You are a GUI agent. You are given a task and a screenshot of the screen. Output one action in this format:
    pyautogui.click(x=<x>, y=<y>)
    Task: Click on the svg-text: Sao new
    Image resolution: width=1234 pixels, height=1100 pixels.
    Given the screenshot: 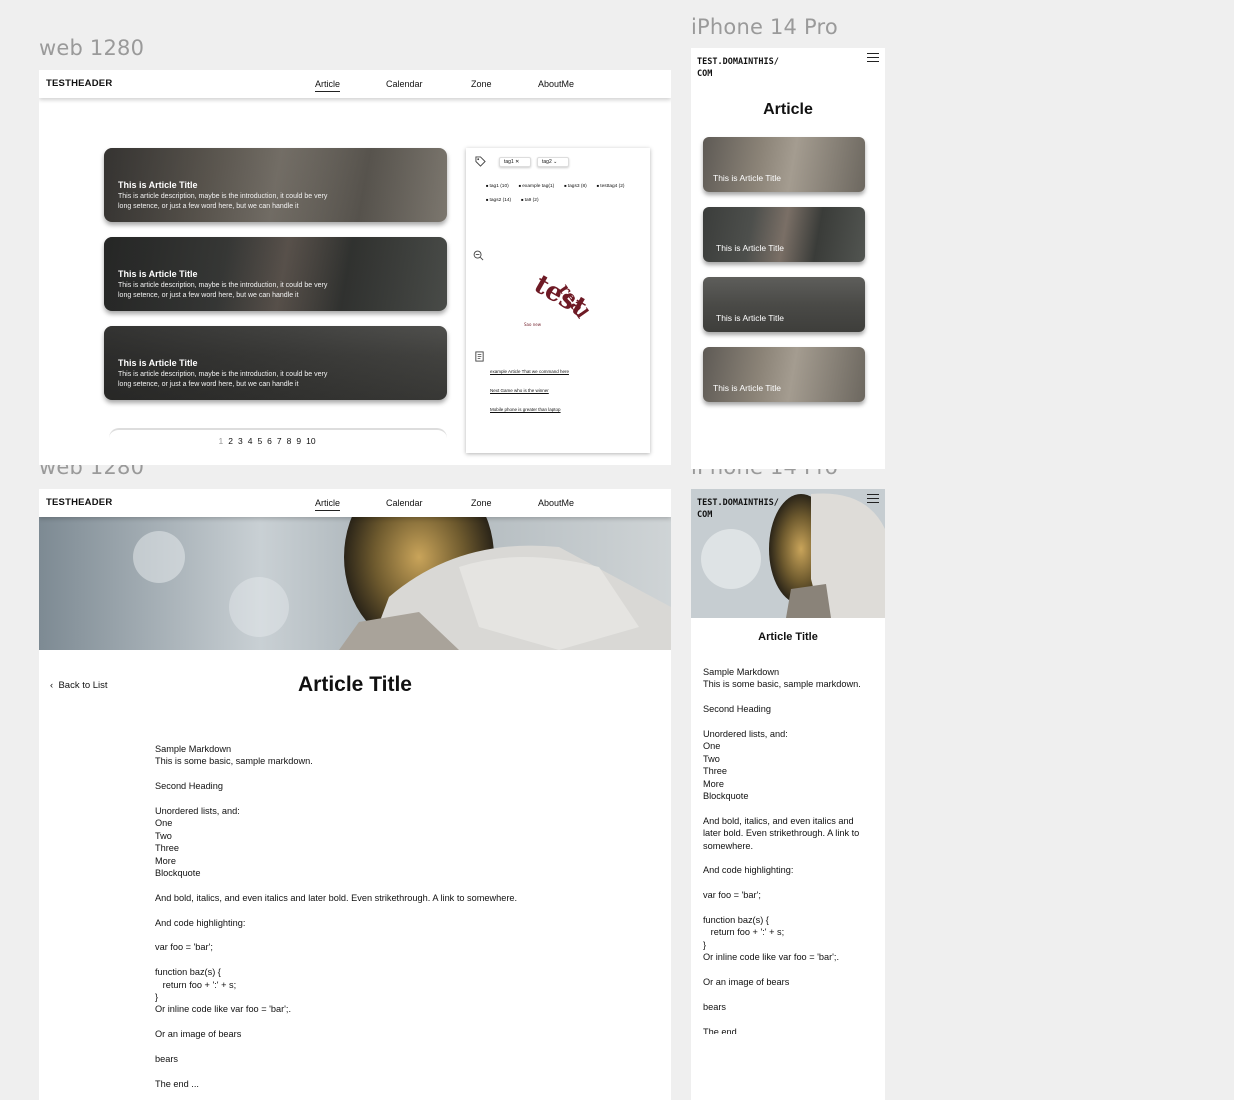 What is the action you would take?
    pyautogui.click(x=533, y=324)
    